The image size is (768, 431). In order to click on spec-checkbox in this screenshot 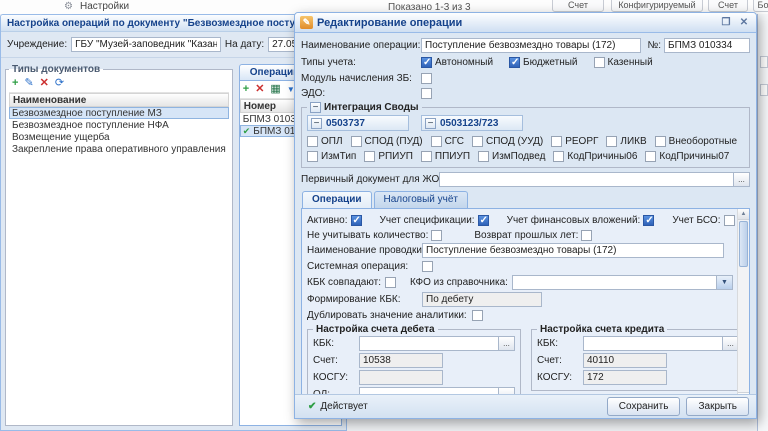, I will do `click(483, 220)`.